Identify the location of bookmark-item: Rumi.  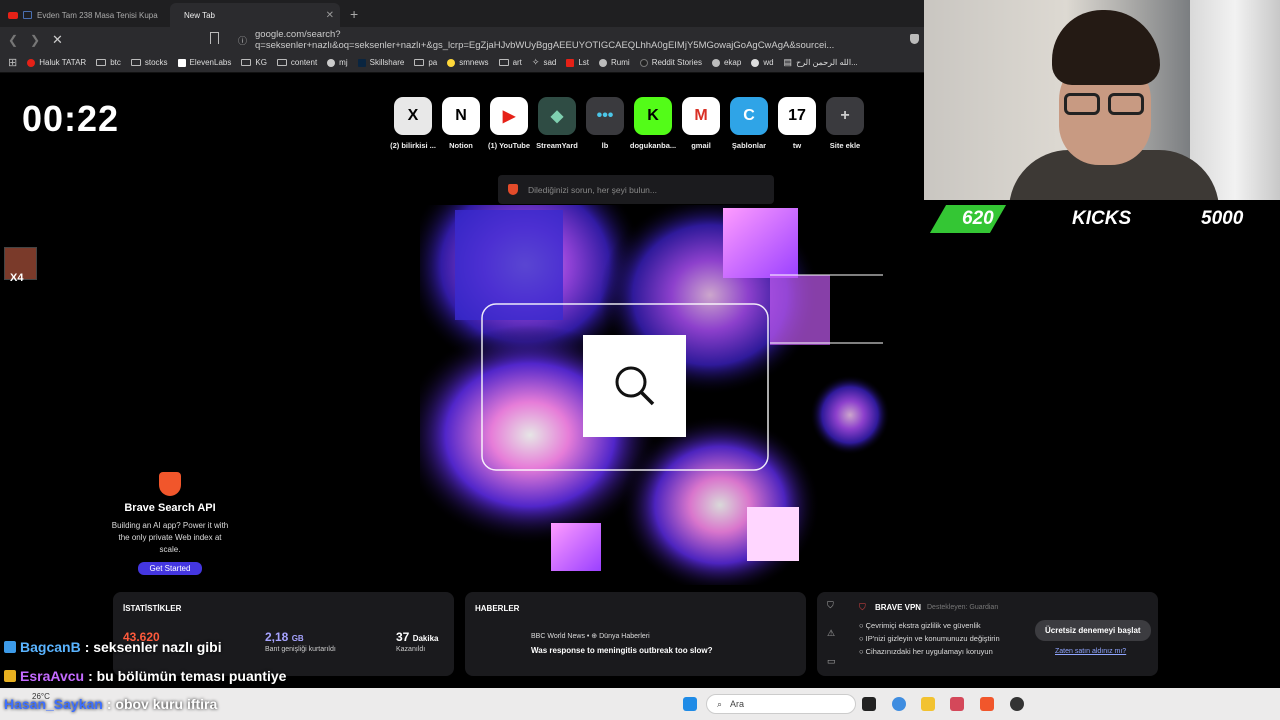
(614, 62).